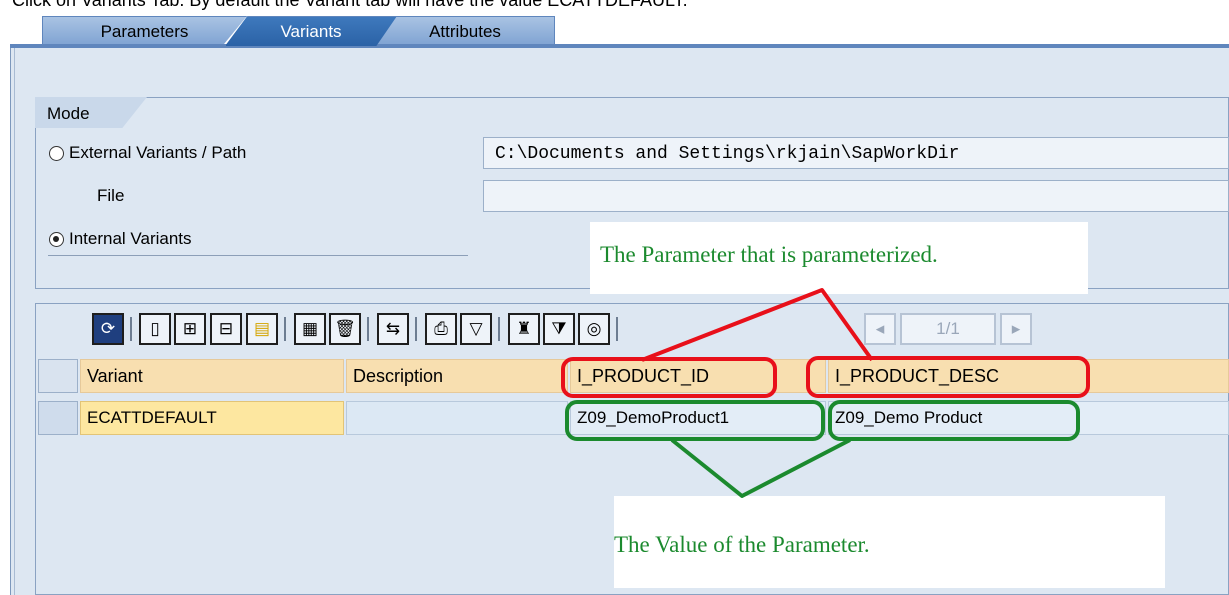  Describe the element at coordinates (311, 31) in the screenshot. I see `tab-variants: Variants` at that location.